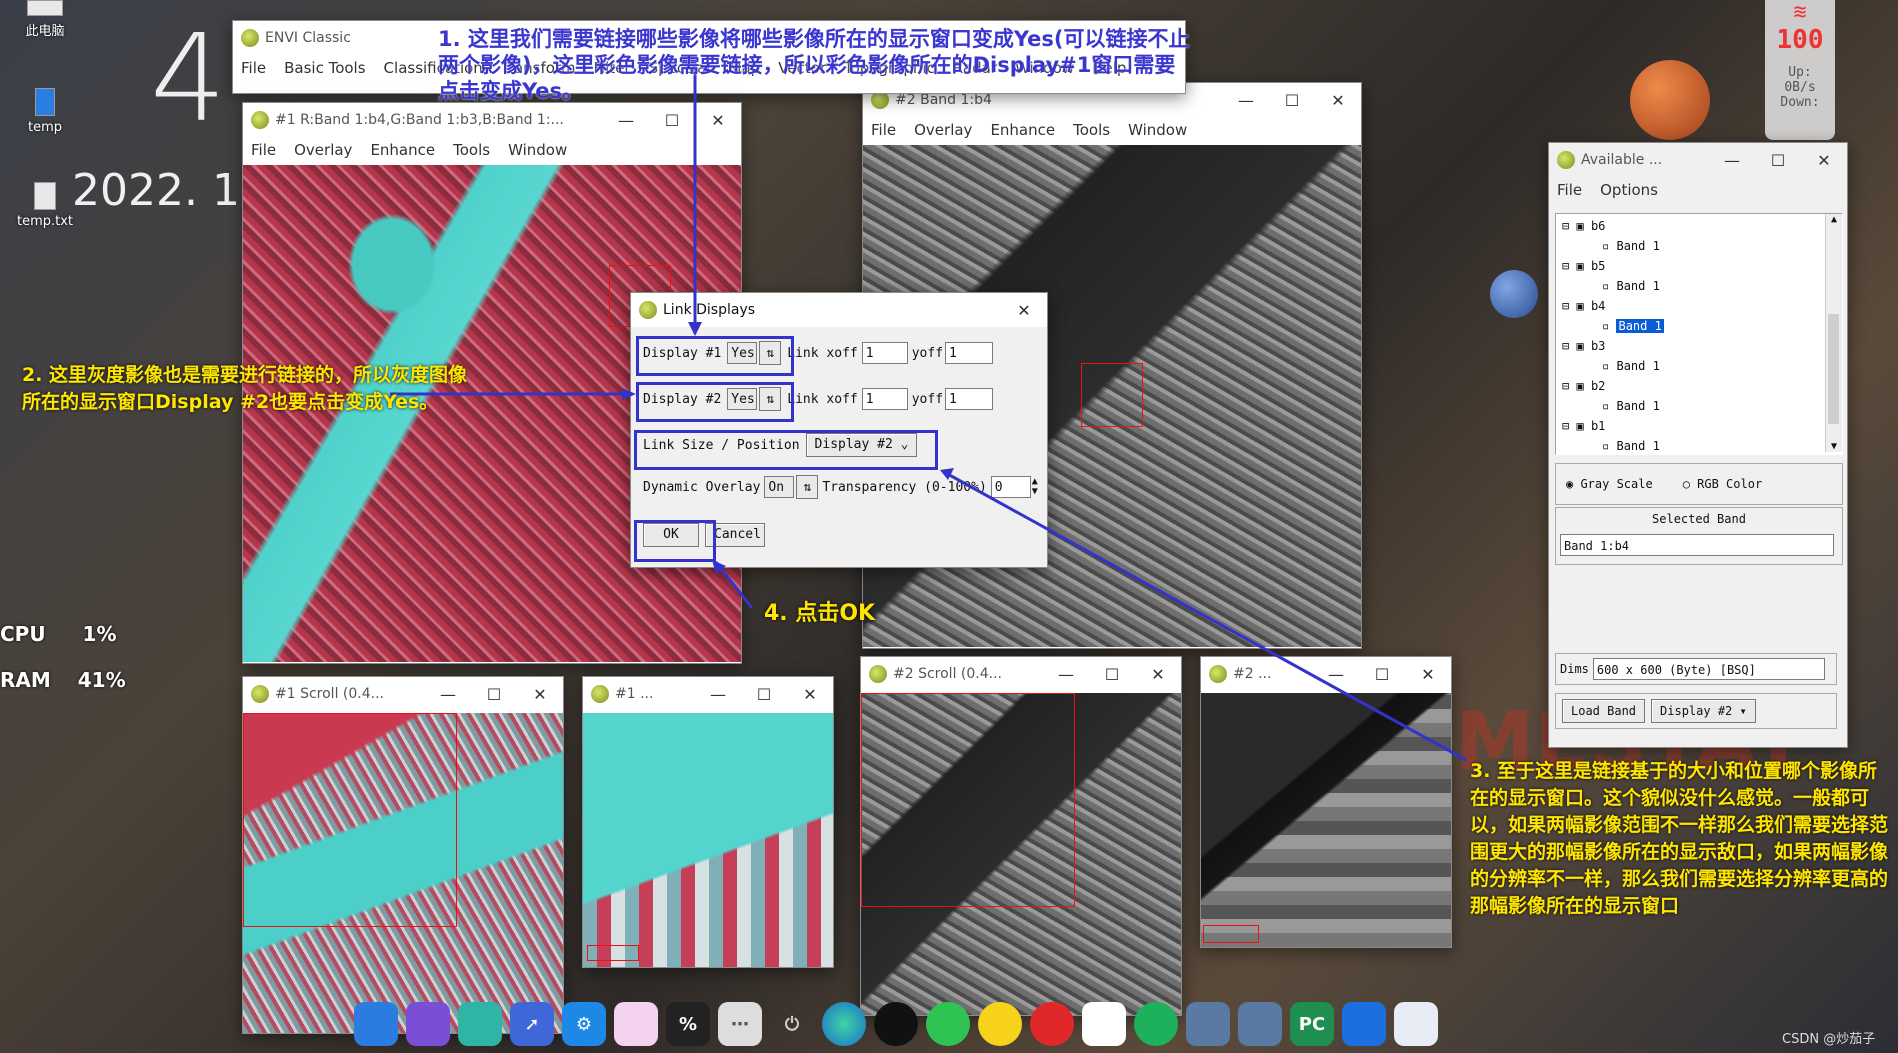 The height and width of the screenshot is (1053, 1898). What do you see at coordinates (1208, 1024) in the screenshot?
I see `envi-icon` at bounding box center [1208, 1024].